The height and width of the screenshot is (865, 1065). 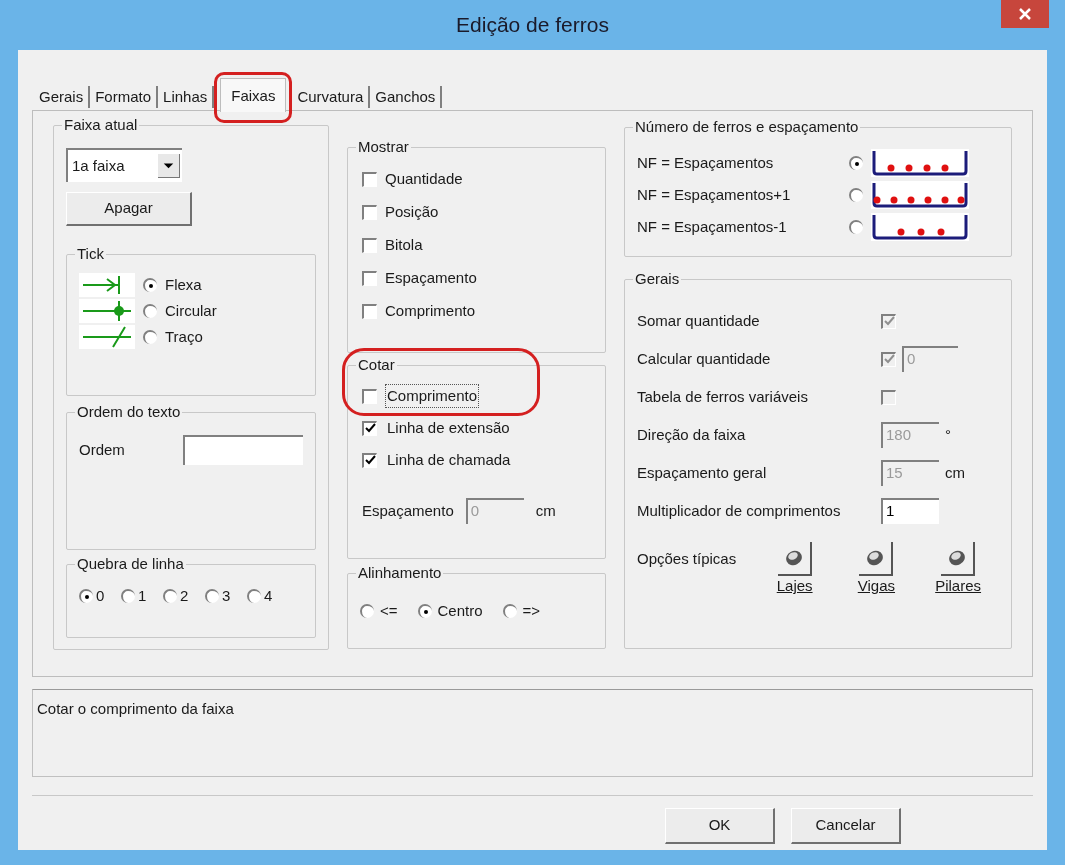 I want to click on close-button, so click(x=1025, y=14).